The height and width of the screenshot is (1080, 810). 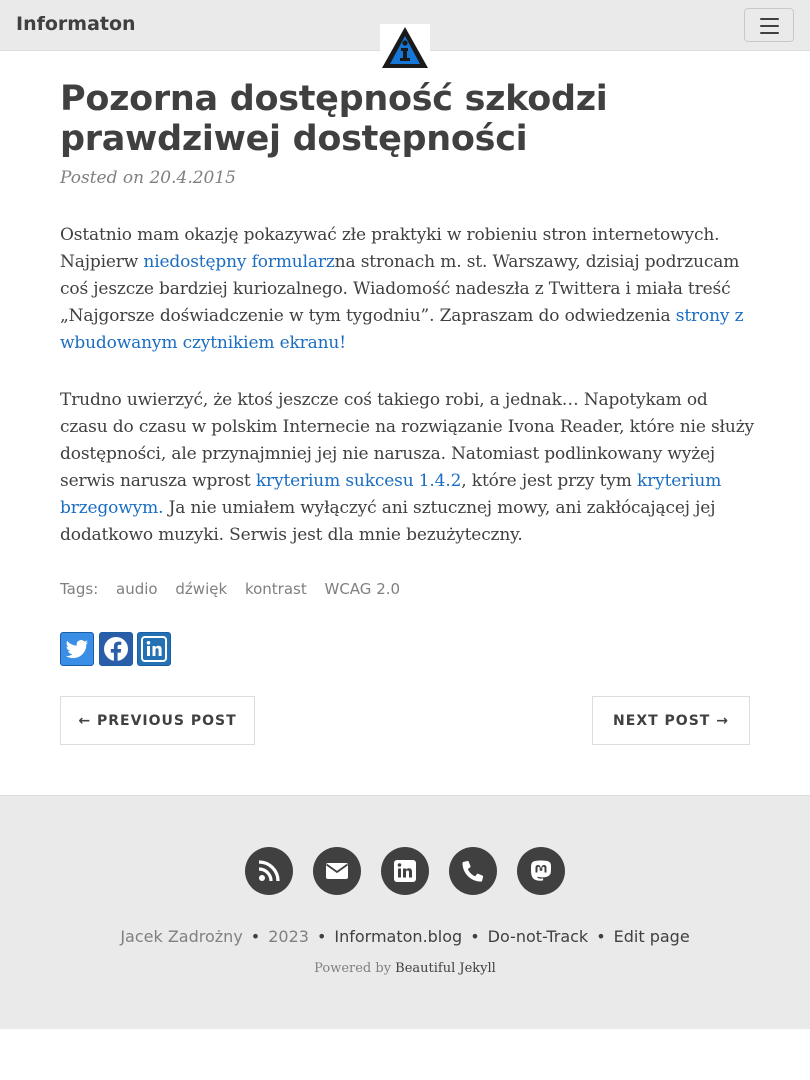 I want to click on facebook-icon, so click(x=116, y=649).